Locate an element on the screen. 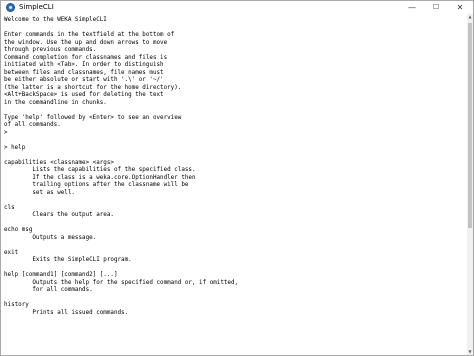  scroll-up-arrow-icon: ▲ is located at coordinates (470, 17).